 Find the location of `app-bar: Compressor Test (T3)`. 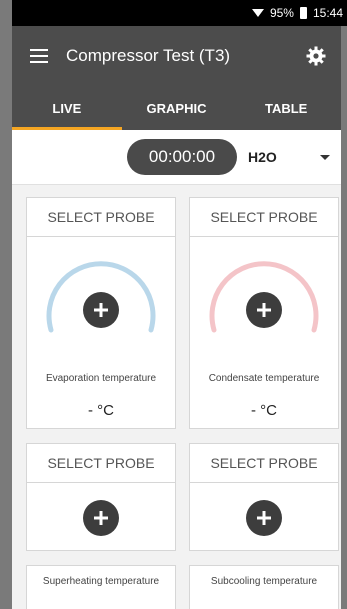

app-bar: Compressor Test (T3) is located at coordinates (176, 56).